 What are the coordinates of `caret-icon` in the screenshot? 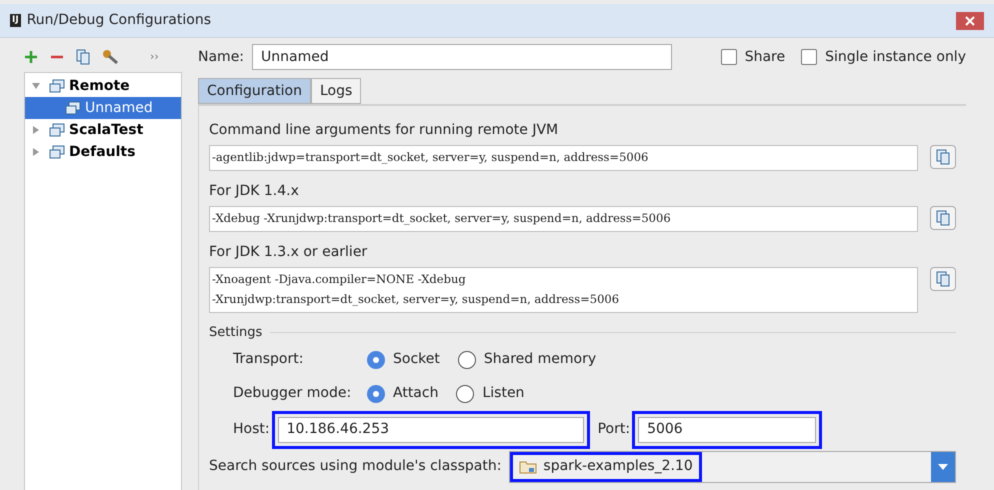 It's located at (943, 467).